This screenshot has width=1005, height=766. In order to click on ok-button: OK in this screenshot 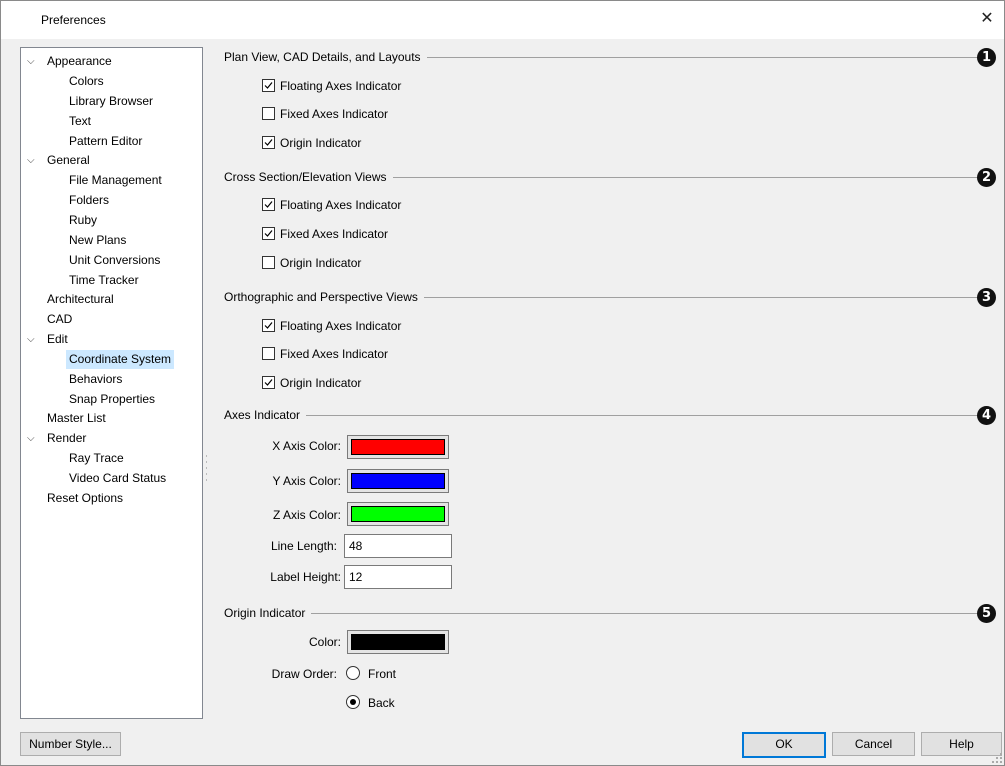, I will do `click(784, 745)`.